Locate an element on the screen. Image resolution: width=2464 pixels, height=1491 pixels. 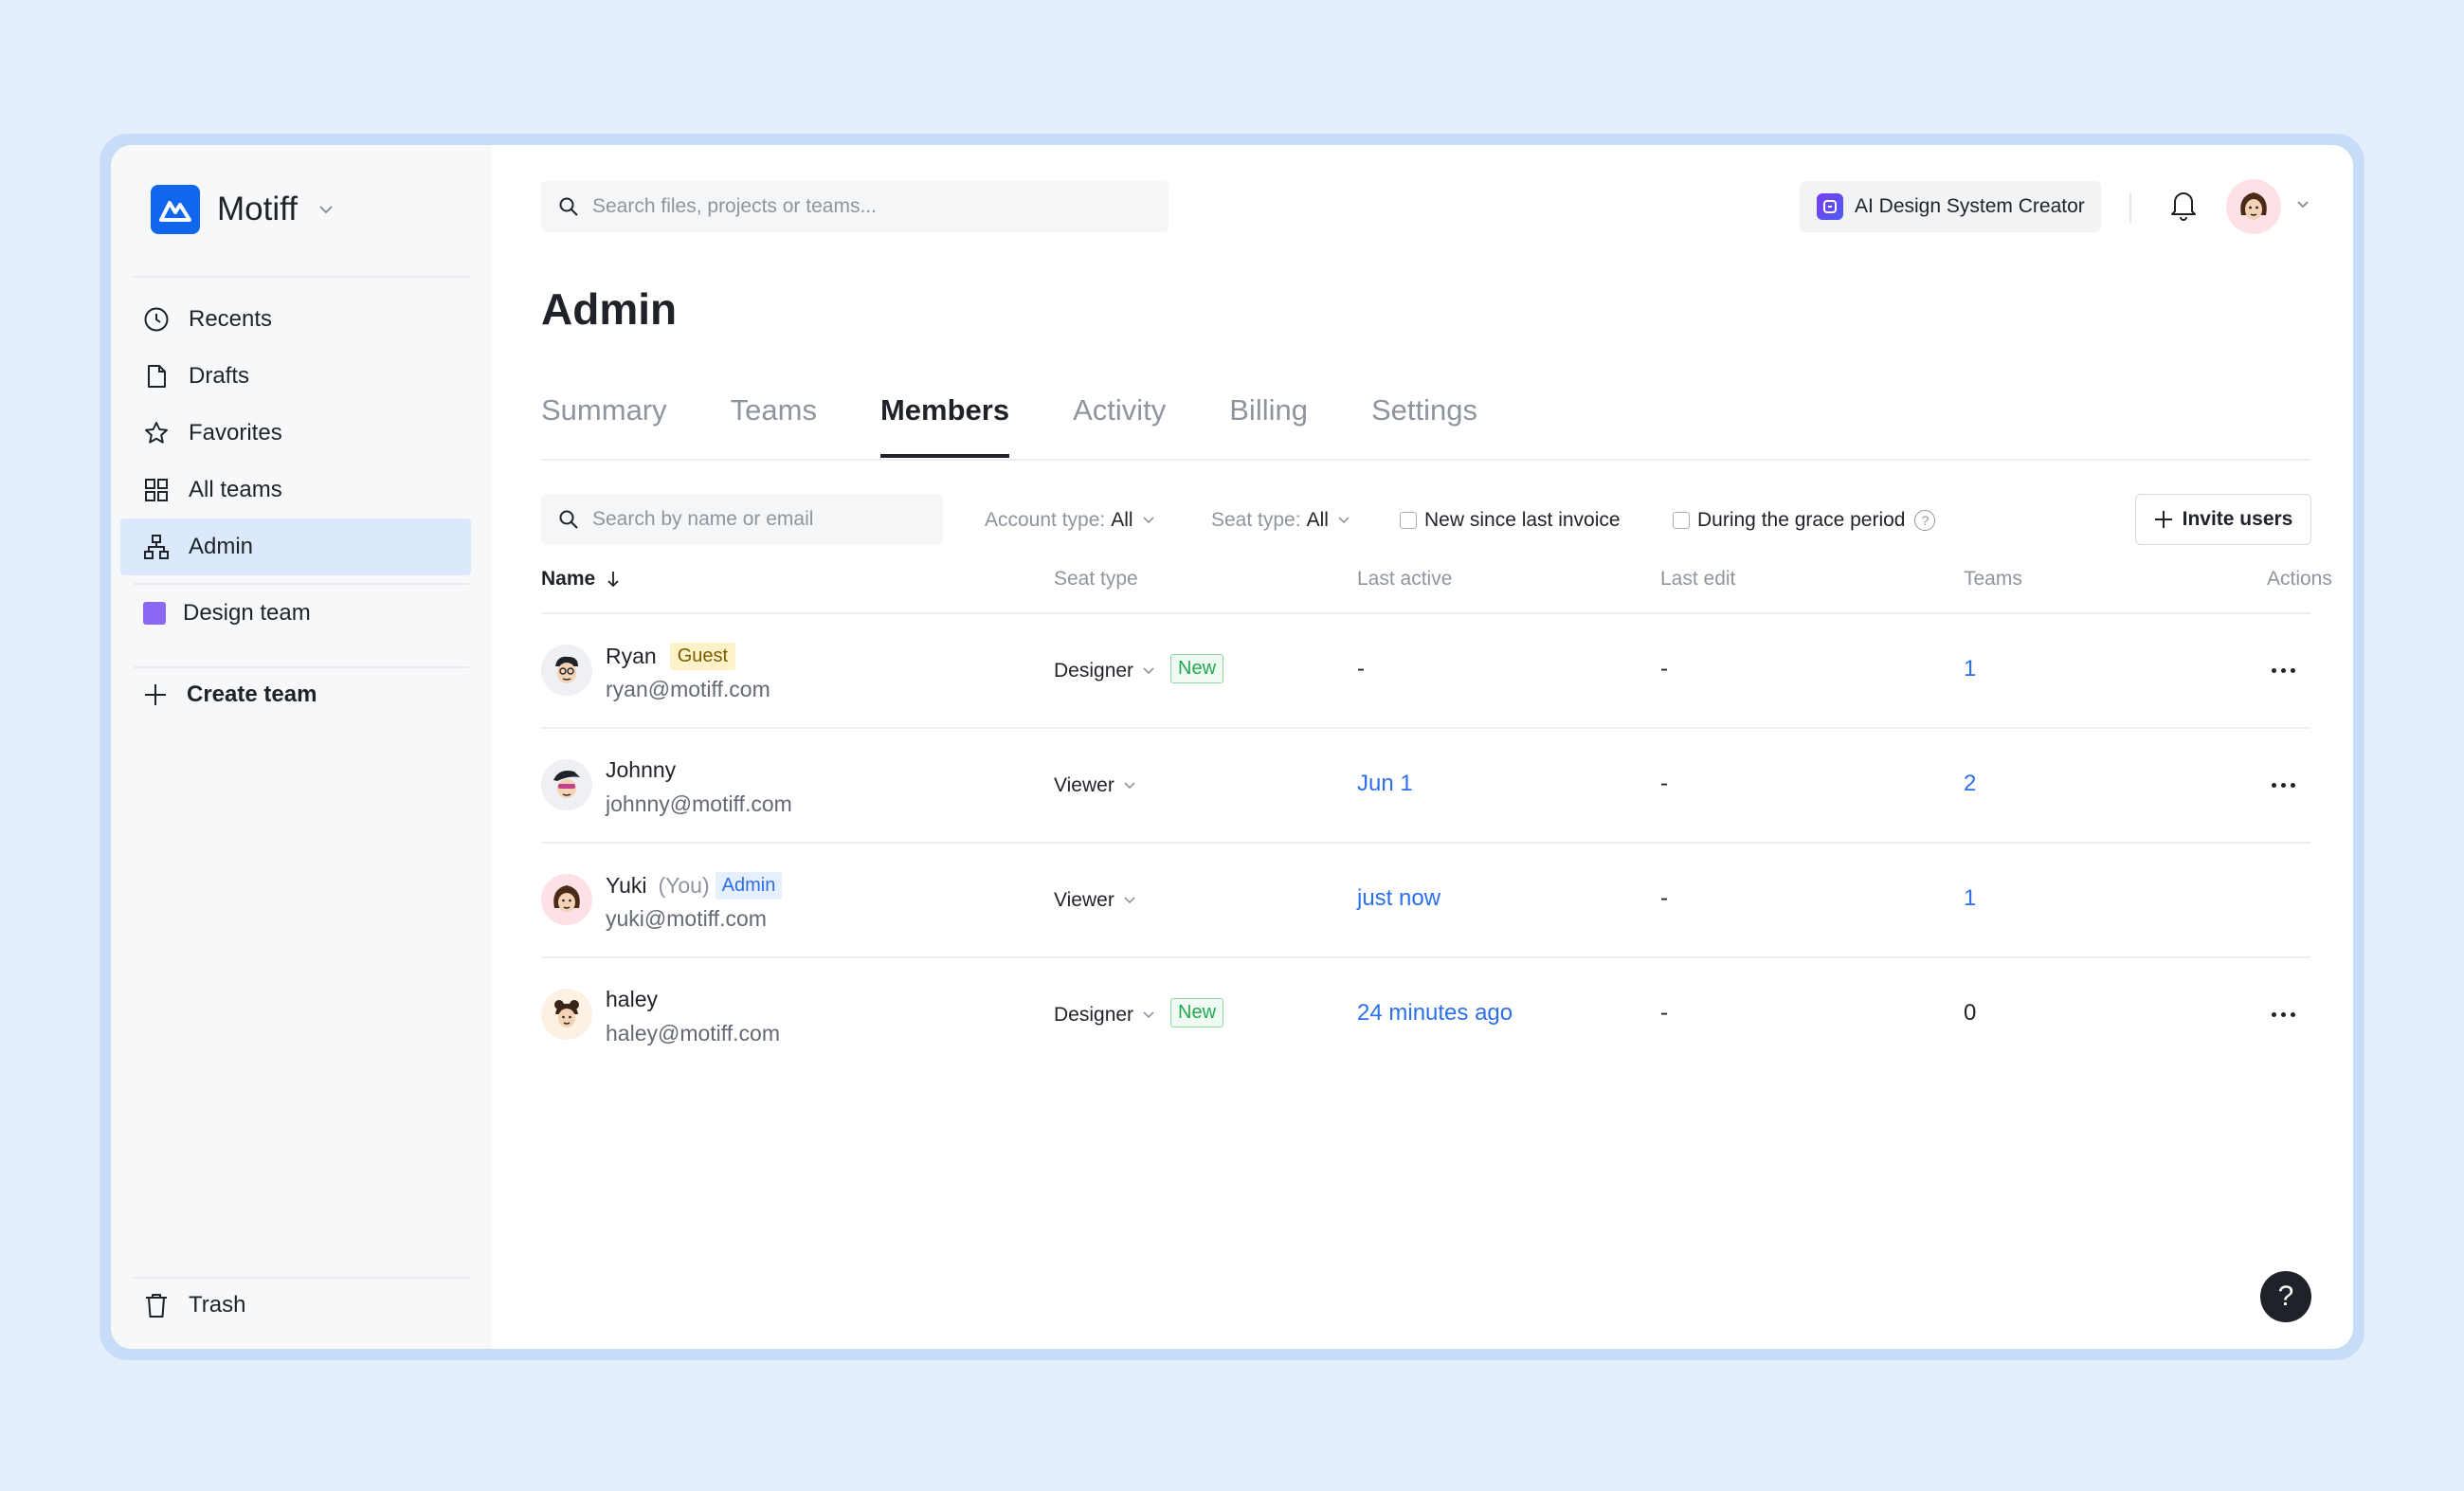
invite-users-button: Invite users is located at coordinates (2223, 519).